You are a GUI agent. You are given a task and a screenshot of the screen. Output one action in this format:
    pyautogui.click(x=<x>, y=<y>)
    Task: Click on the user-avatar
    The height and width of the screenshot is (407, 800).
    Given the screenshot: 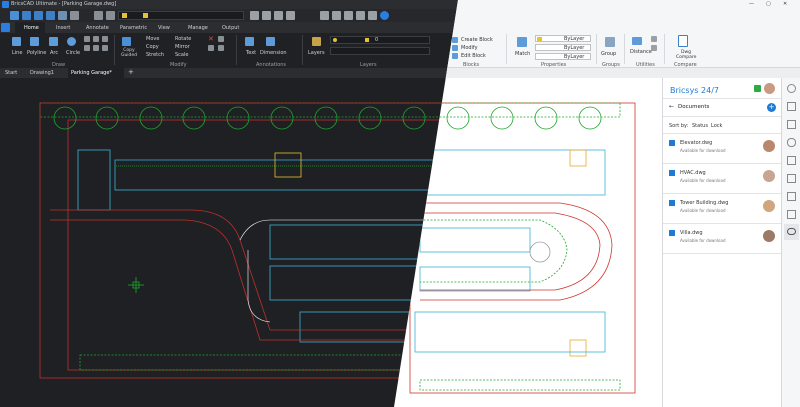 What is the action you would take?
    pyautogui.click(x=769, y=88)
    